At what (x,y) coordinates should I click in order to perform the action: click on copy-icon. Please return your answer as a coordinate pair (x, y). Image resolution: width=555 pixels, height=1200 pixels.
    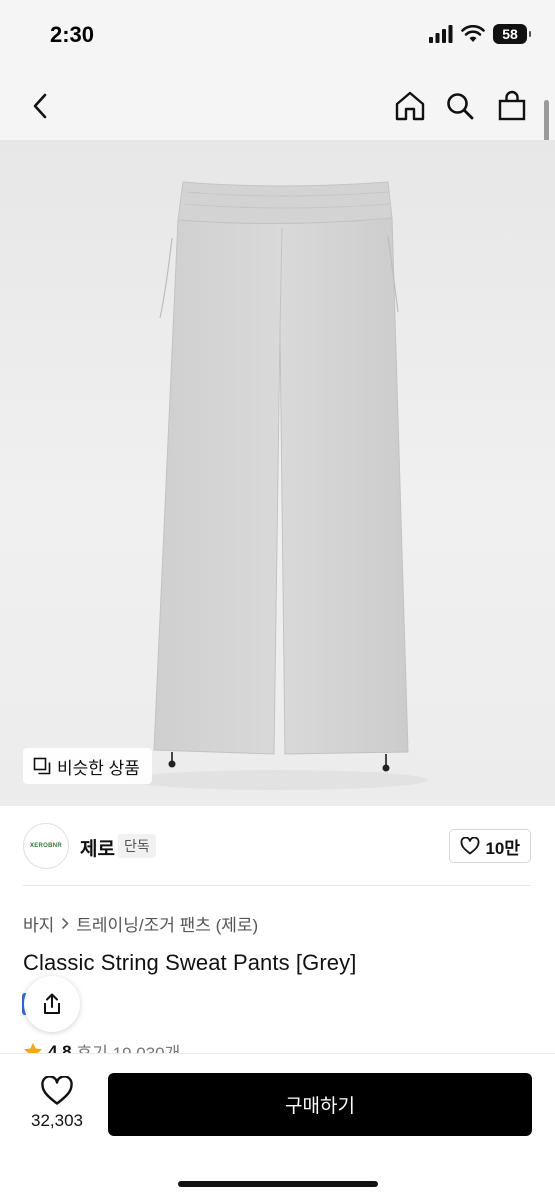
    Looking at the image, I should click on (42, 766).